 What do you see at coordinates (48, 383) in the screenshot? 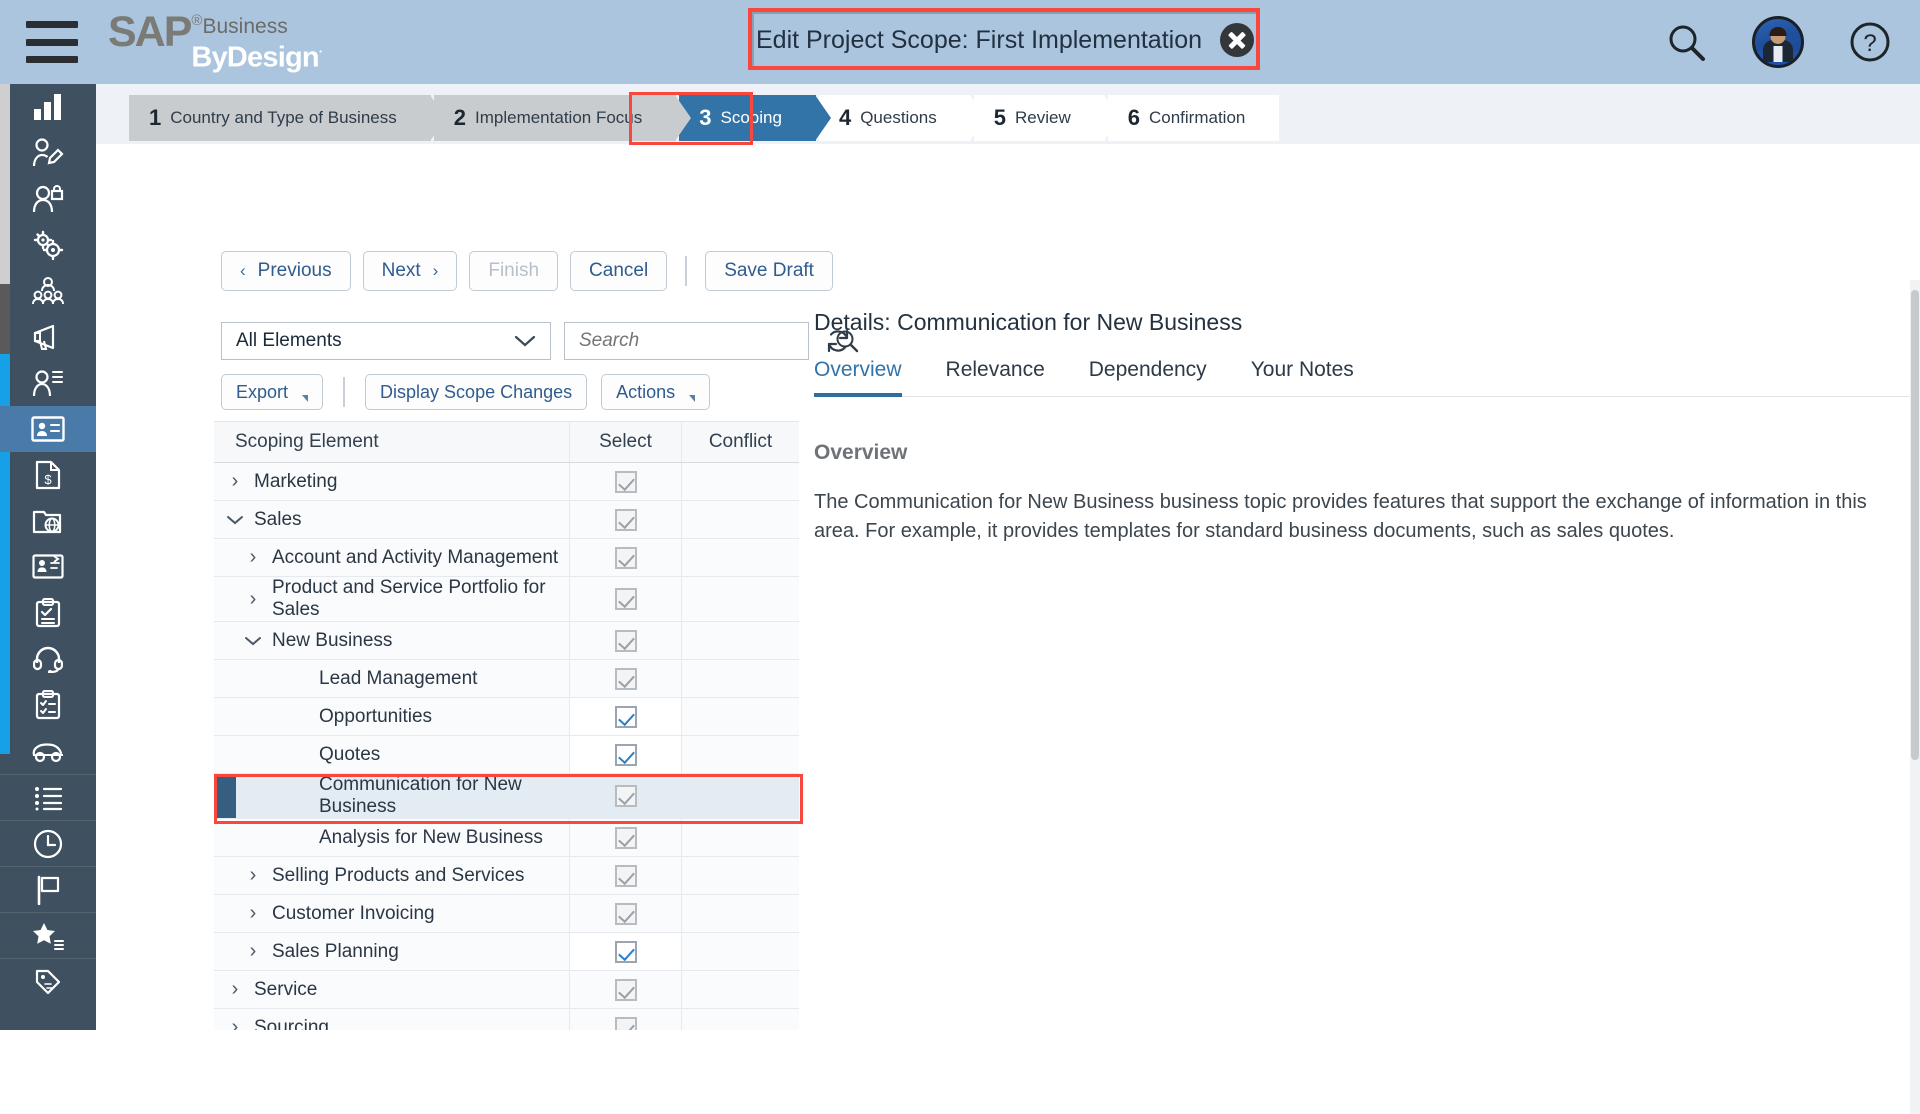
I see `sidebar-item-account-management` at bounding box center [48, 383].